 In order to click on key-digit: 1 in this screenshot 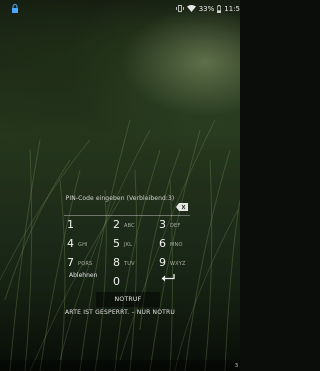, I will do `click(70, 224)`.